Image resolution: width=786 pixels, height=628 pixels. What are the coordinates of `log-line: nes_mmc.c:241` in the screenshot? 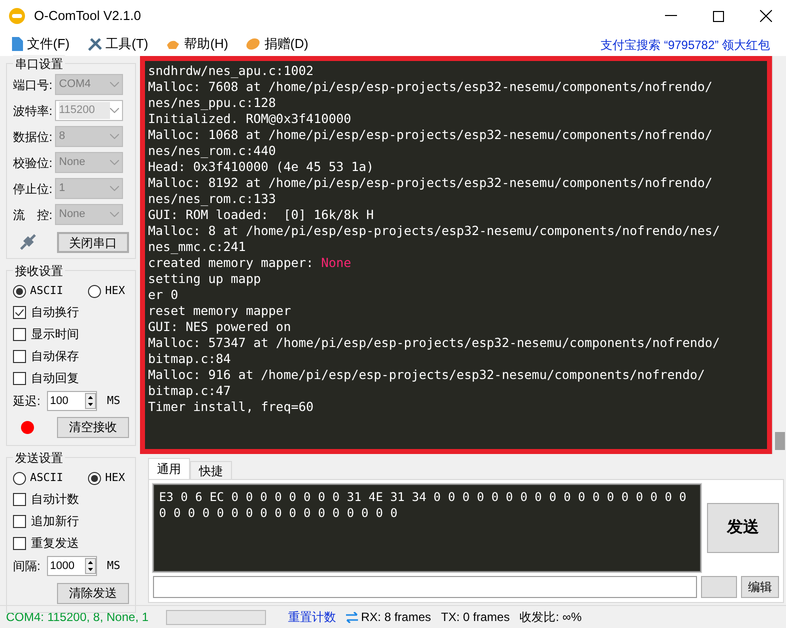 It's located at (197, 247).